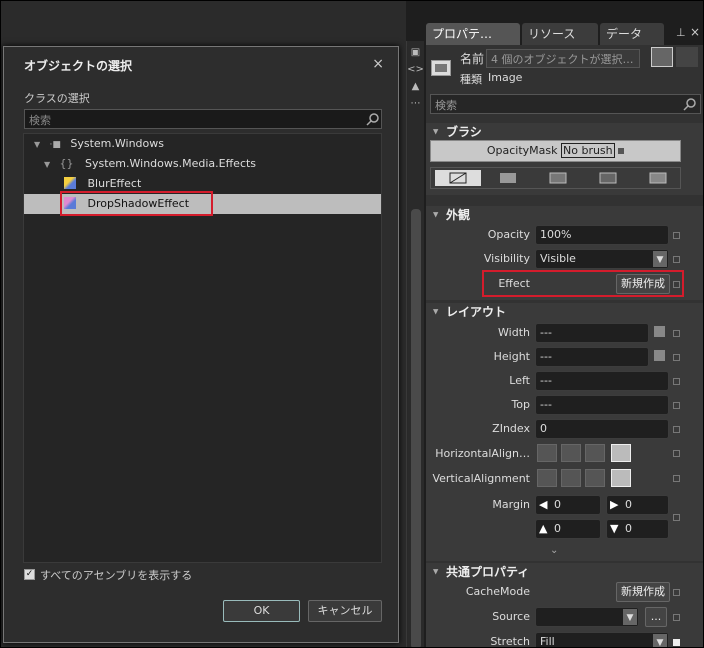 The width and height of the screenshot is (704, 648). Describe the element at coordinates (687, 57) in the screenshot. I see `properties-toggle-icon` at that location.